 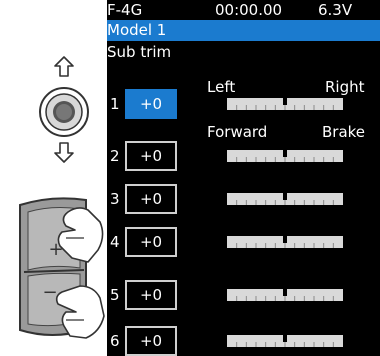 I want to click on model-name: Model 1, so click(x=137, y=30).